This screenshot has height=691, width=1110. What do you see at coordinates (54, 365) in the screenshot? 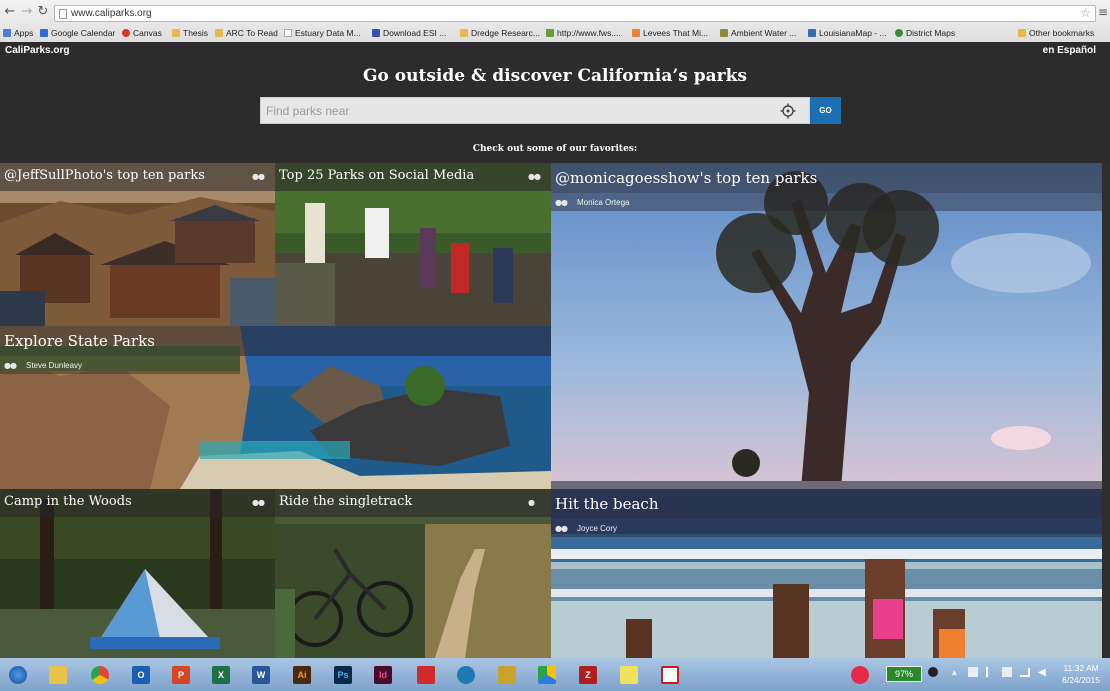
I see `tile-credit: Steve Dunleavy` at bounding box center [54, 365].